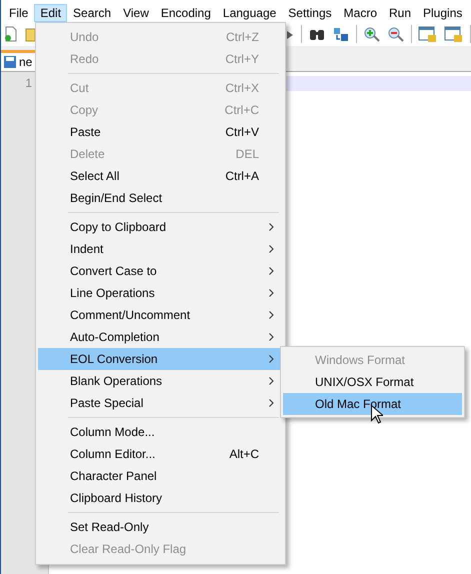 The height and width of the screenshot is (574, 471). Describe the element at coordinates (160, 293) in the screenshot. I see `menu-option: Line Operations` at that location.